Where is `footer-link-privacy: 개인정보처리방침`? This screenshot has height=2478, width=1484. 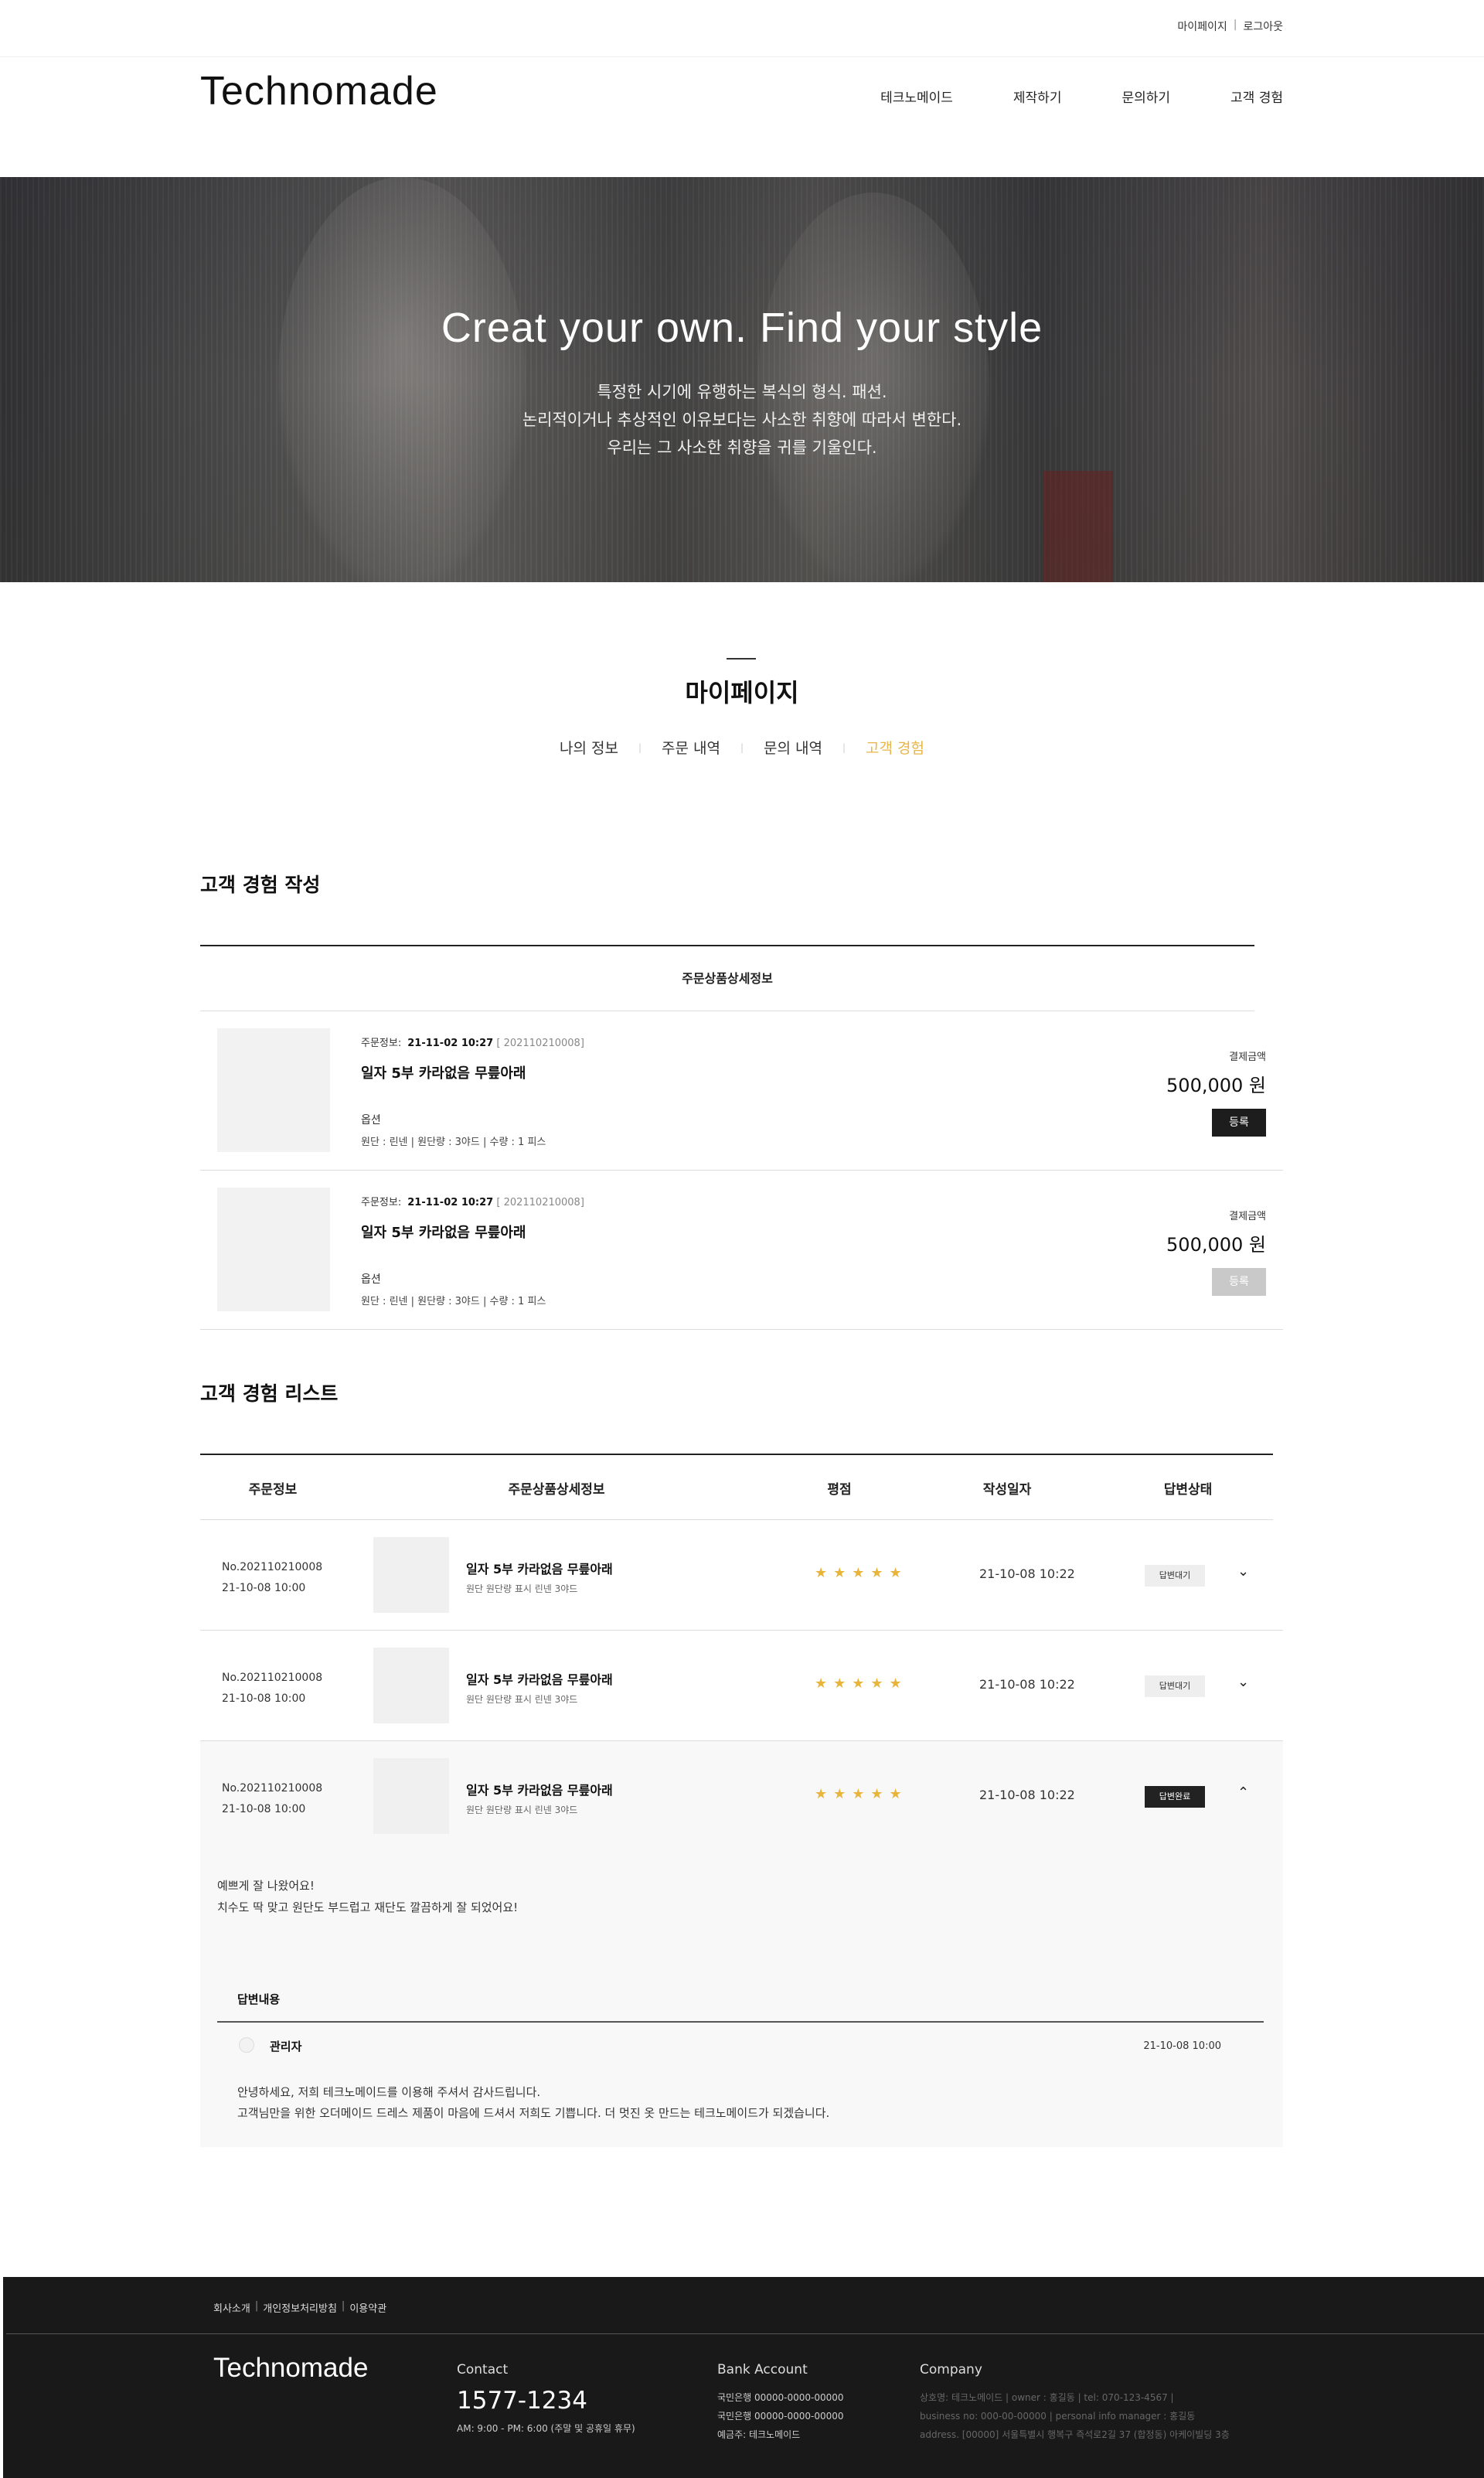
footer-link-privacy: 개인정보처리방침 is located at coordinates (300, 2307).